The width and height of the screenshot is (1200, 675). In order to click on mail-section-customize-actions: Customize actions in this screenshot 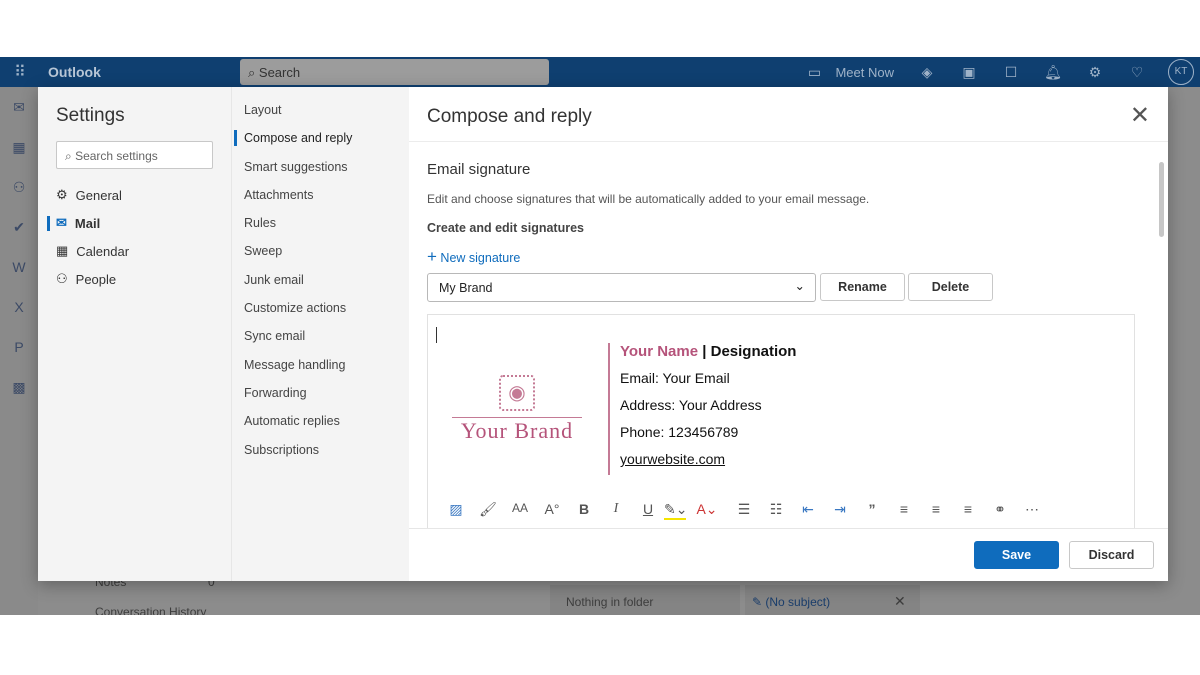, I will do `click(320, 315)`.